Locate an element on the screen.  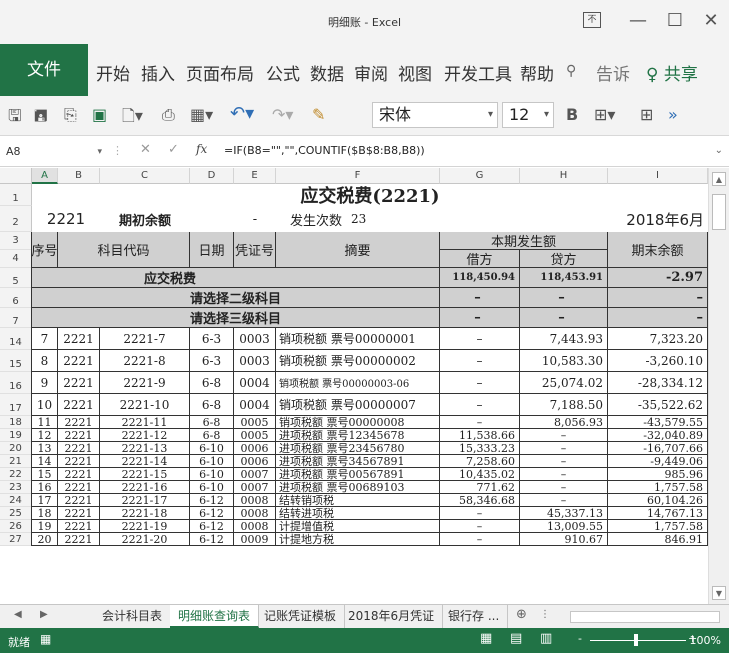
row-header-3: 3 is located at coordinates (16, 241).